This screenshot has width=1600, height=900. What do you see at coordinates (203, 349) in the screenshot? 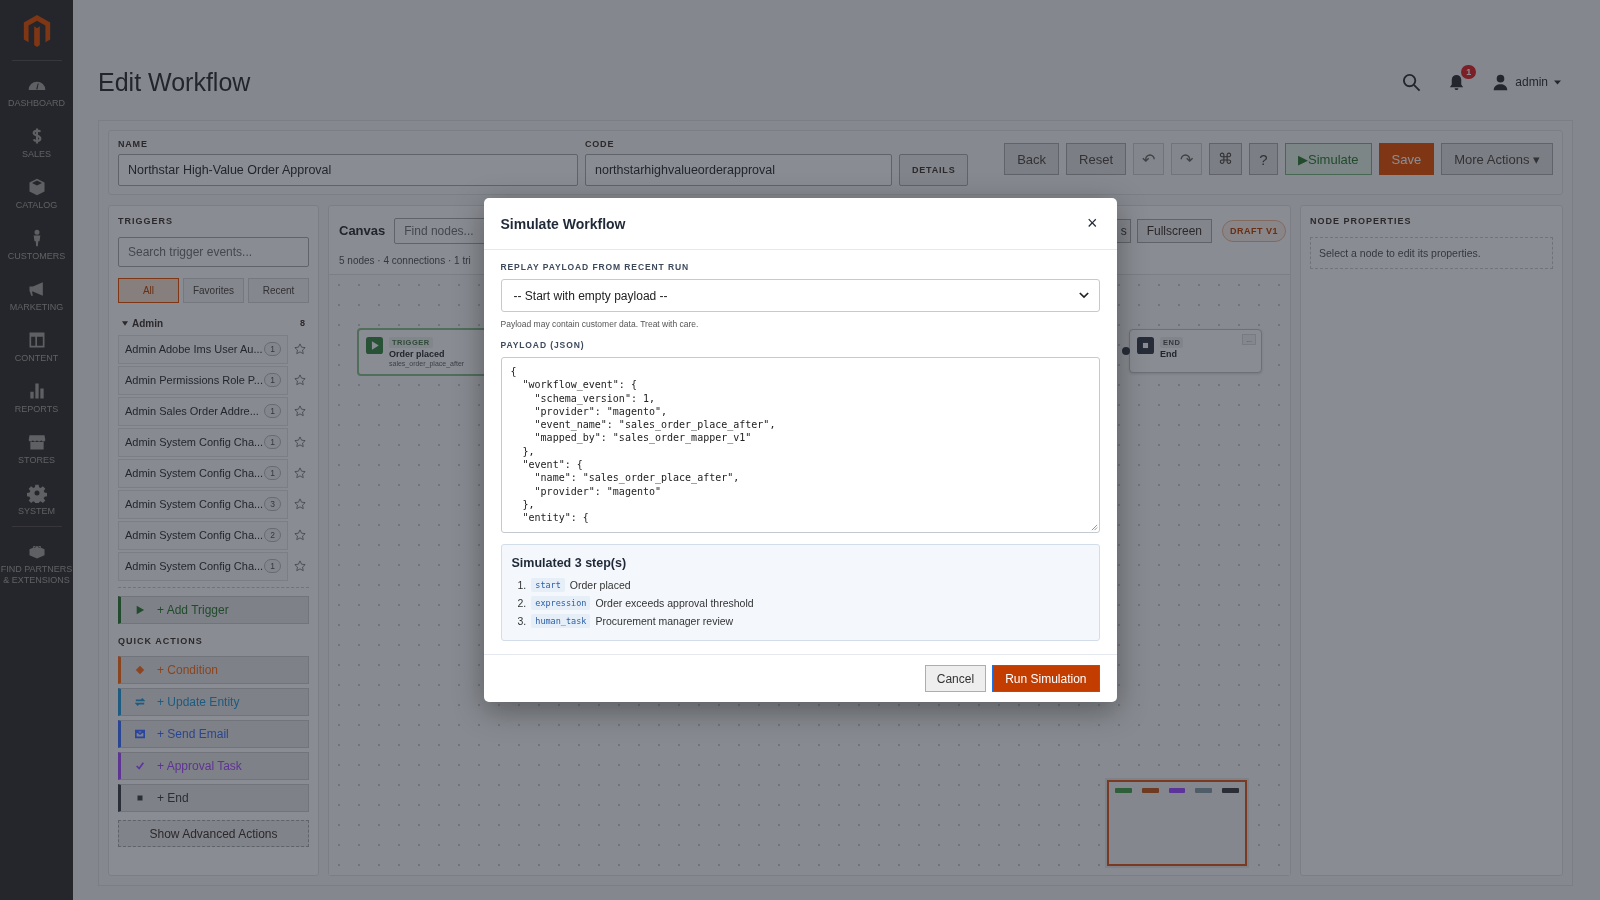
I see `trigger-item: Admin Adobe Ims User Au... 1` at bounding box center [203, 349].